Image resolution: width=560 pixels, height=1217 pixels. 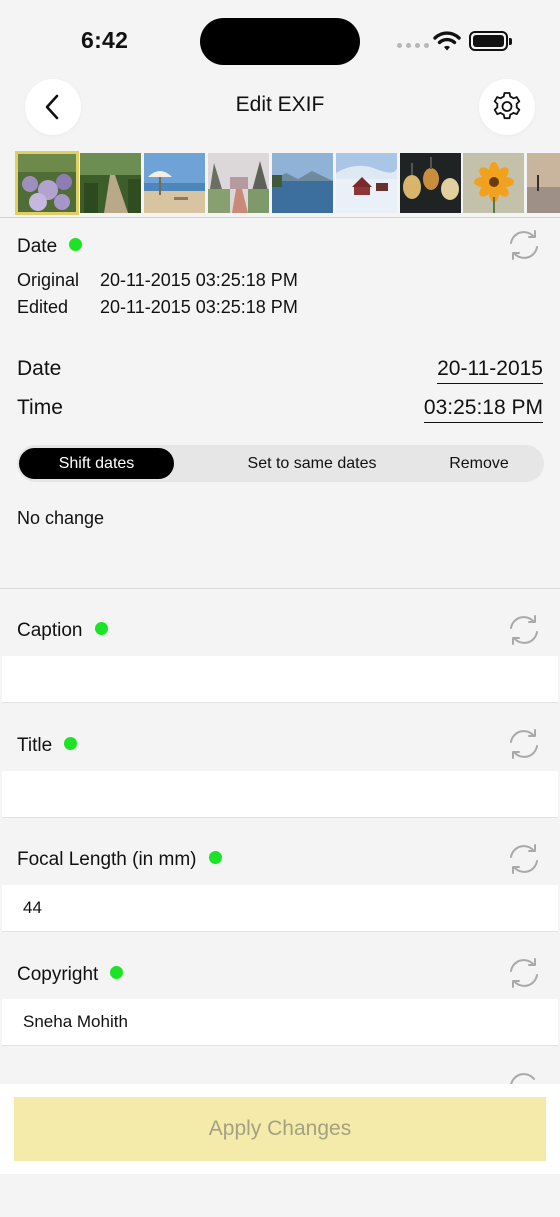 I want to click on thumbnail-forest-path, so click(x=110, y=183).